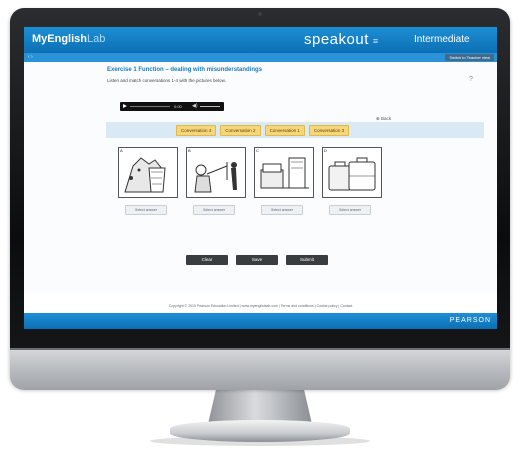 Image resolution: width=519 pixels, height=454 pixels. Describe the element at coordinates (145, 175) in the screenshot. I see `picture-a-sketch` at that location.